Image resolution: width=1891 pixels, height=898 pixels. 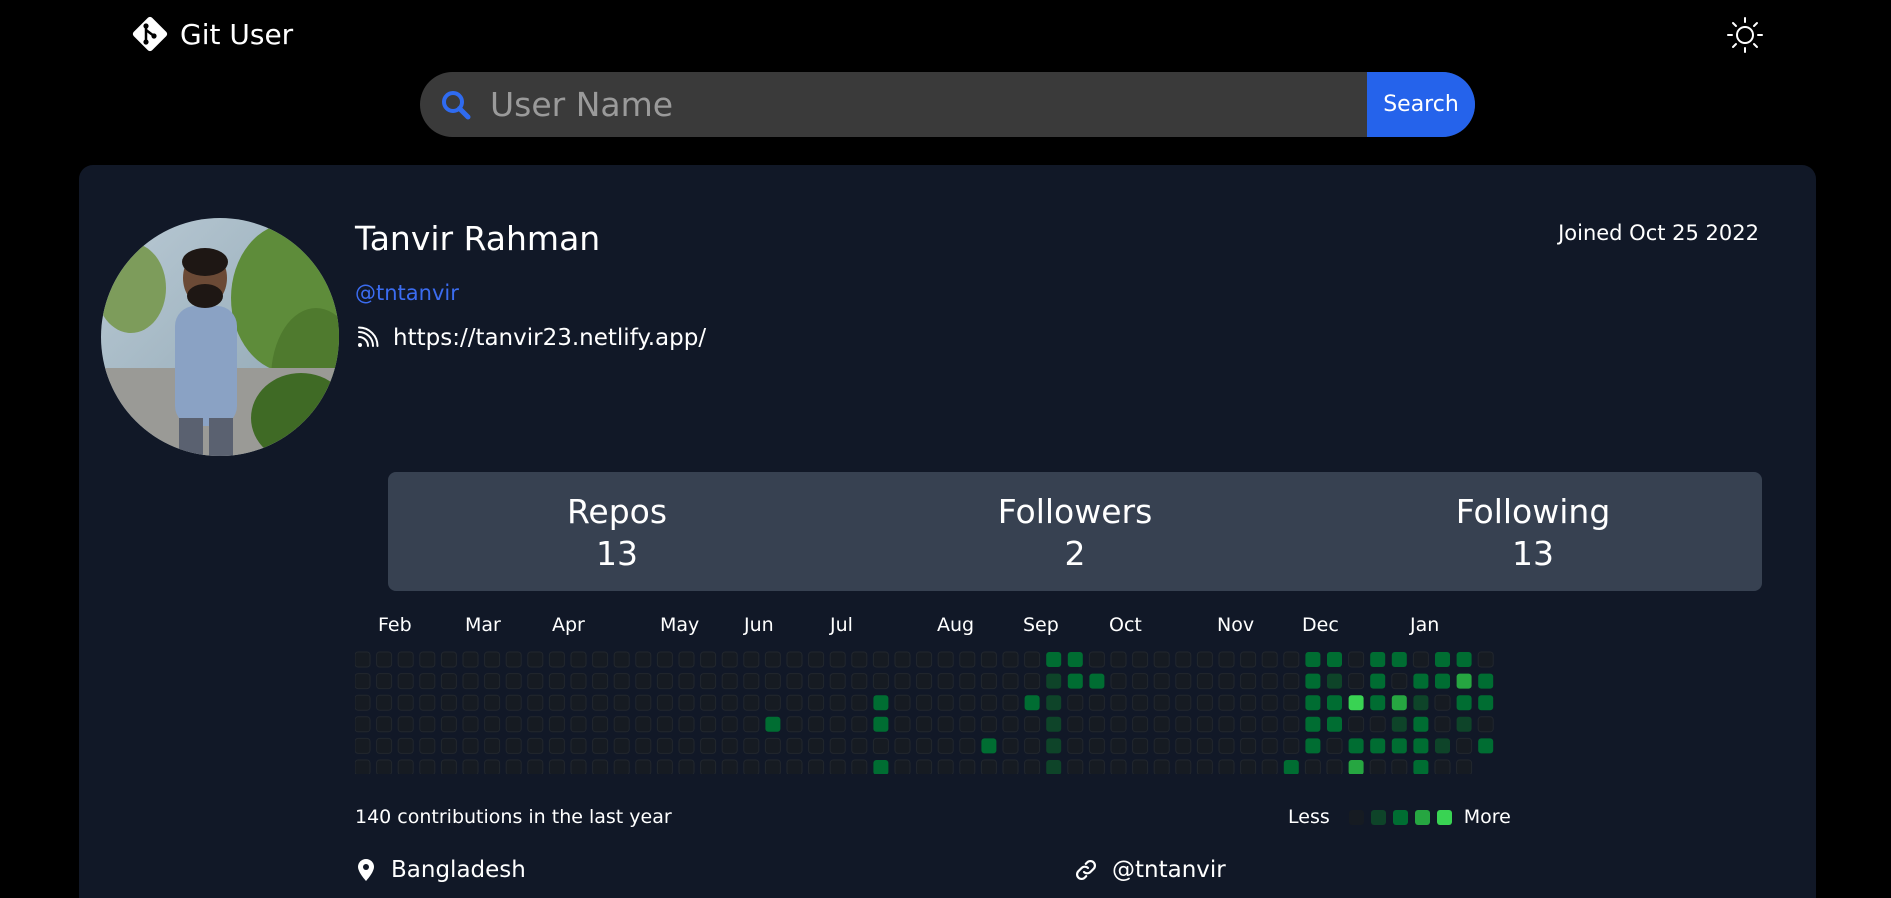 What do you see at coordinates (841, 625) in the screenshot?
I see `month-label: Jul` at bounding box center [841, 625].